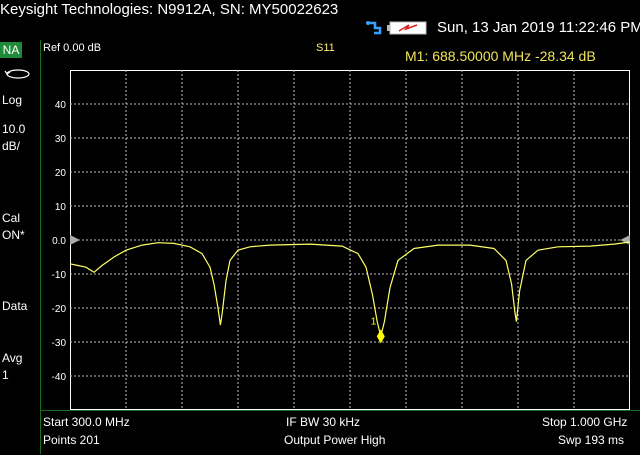 The image size is (640, 455). Describe the element at coordinates (323, 422) in the screenshot. I see `if-bandwidth: IF BW 30 kHz` at that location.